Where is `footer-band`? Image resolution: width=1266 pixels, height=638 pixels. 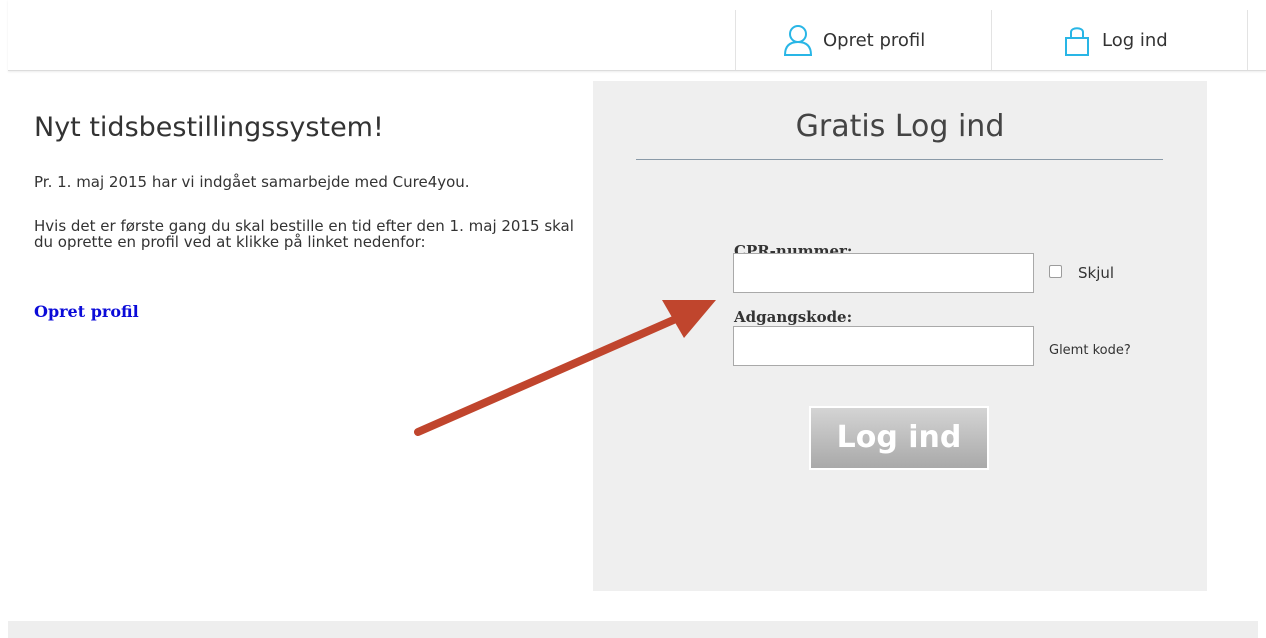
footer-band is located at coordinates (633, 629).